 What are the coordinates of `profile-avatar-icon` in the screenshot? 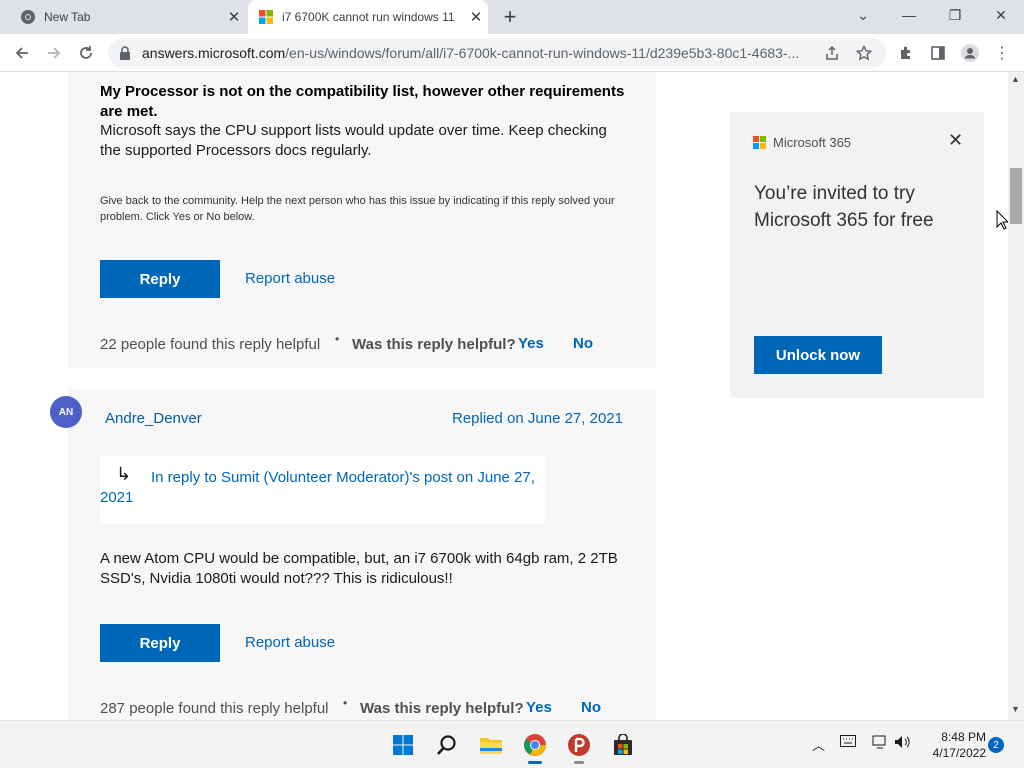 It's located at (970, 53).